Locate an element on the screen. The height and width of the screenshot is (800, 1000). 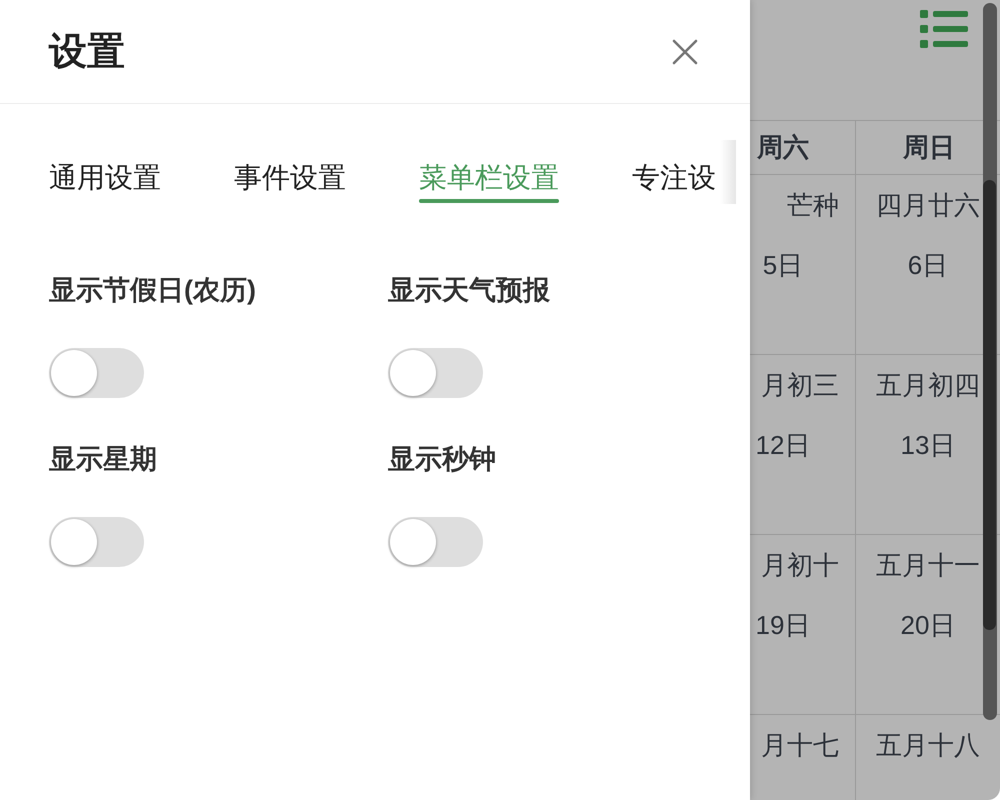
lunar-date: 五月十八 is located at coordinates (928, 745).